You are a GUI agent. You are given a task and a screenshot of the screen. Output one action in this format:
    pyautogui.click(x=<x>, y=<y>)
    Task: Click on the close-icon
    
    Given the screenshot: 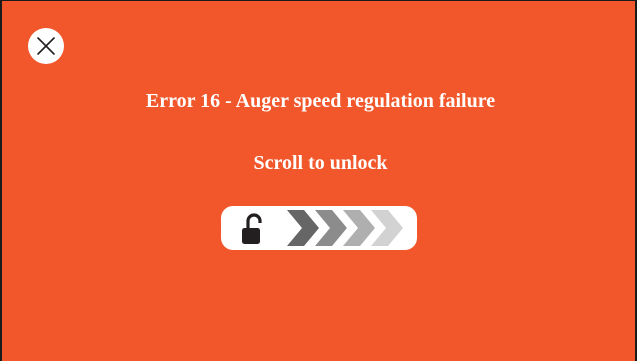 What is the action you would take?
    pyautogui.click(x=46, y=46)
    